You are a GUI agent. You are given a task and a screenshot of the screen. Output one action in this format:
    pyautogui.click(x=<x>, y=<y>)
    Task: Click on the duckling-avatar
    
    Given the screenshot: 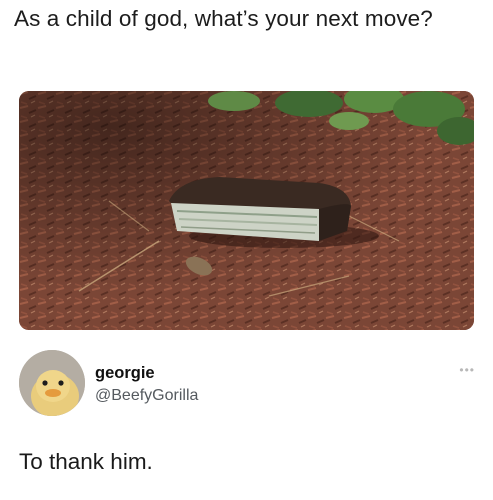 What is the action you would take?
    pyautogui.click(x=52, y=383)
    